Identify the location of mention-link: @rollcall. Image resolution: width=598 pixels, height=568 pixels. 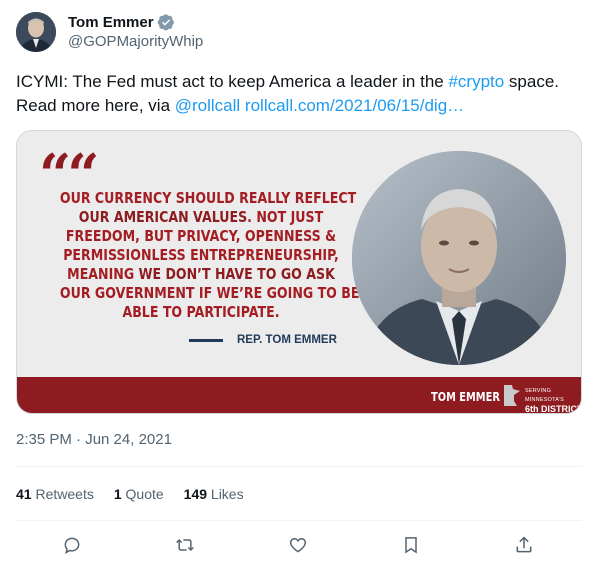
(207, 105).